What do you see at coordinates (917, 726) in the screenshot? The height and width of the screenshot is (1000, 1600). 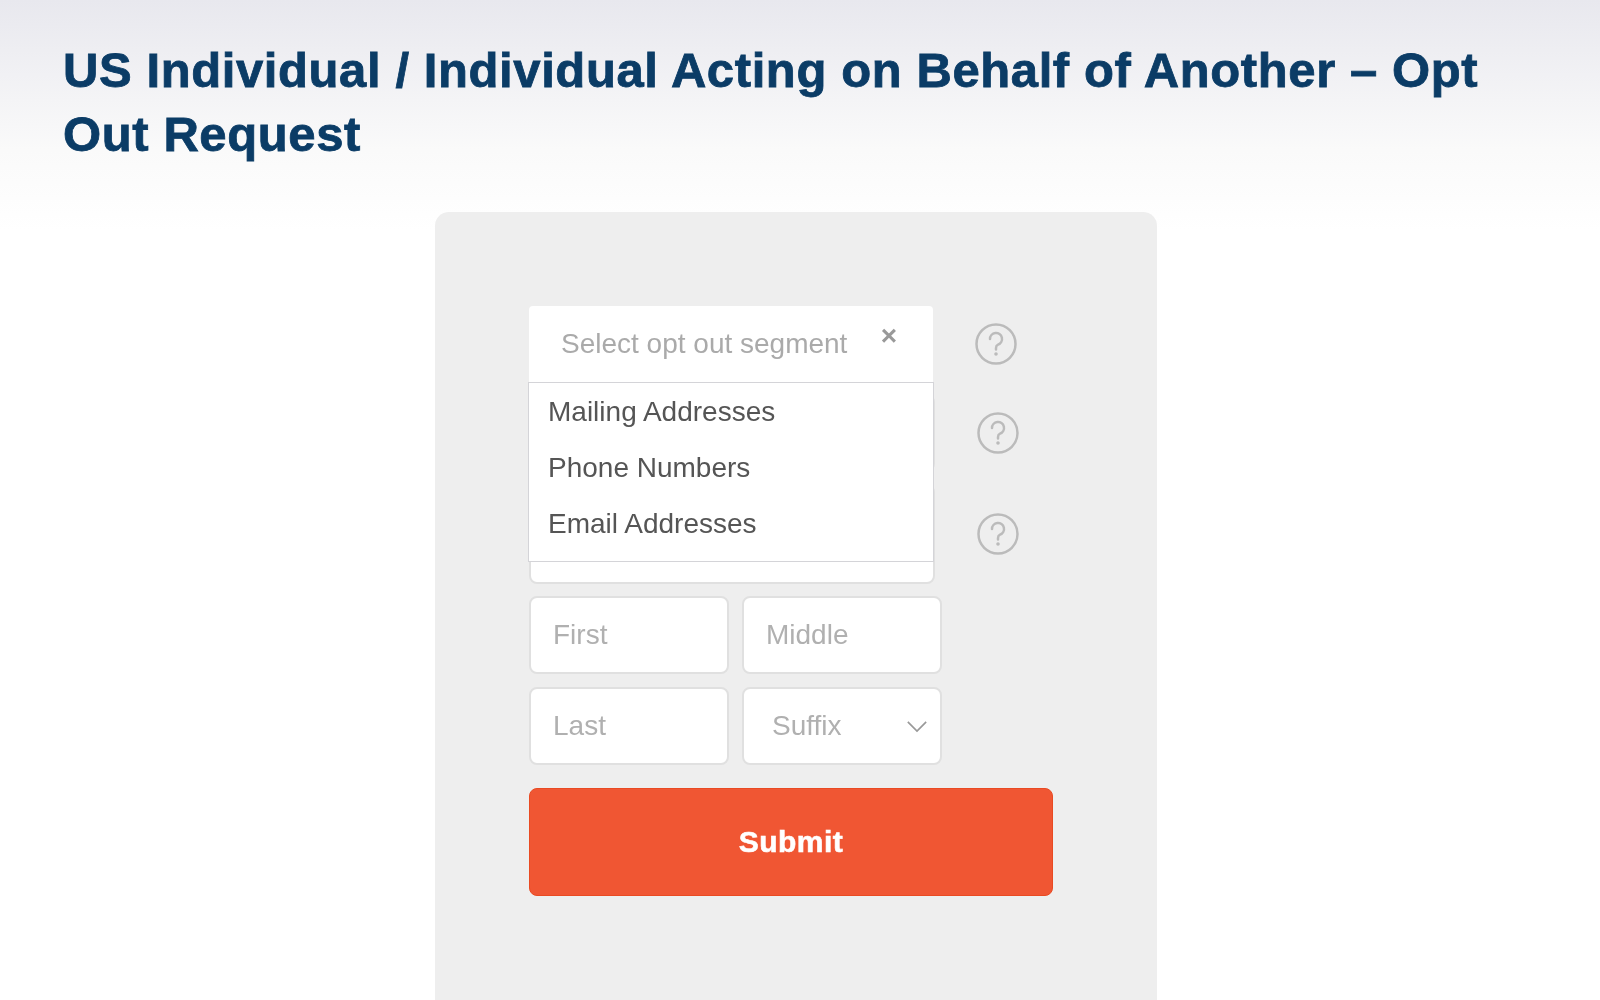 I see `caret-icon` at bounding box center [917, 726].